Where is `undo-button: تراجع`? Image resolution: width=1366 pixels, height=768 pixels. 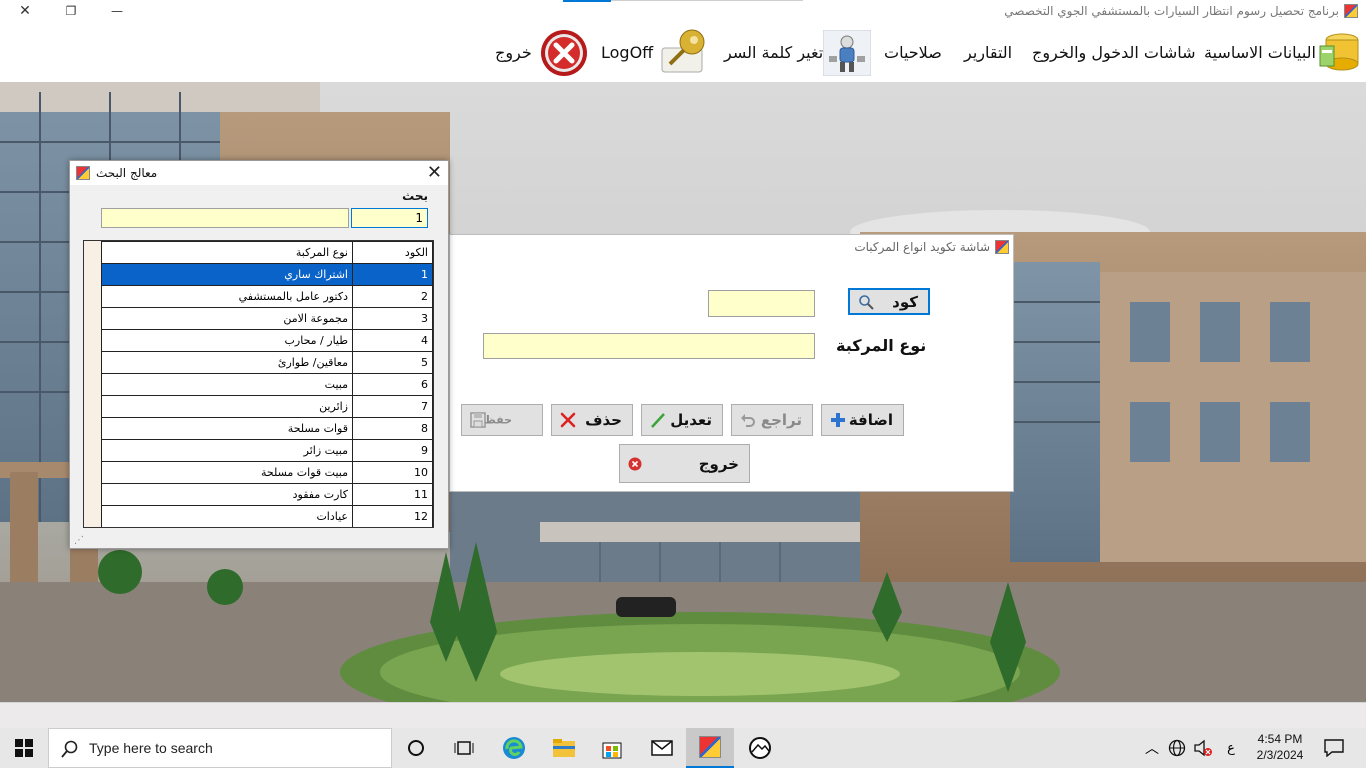
undo-button: تراجع is located at coordinates (772, 420).